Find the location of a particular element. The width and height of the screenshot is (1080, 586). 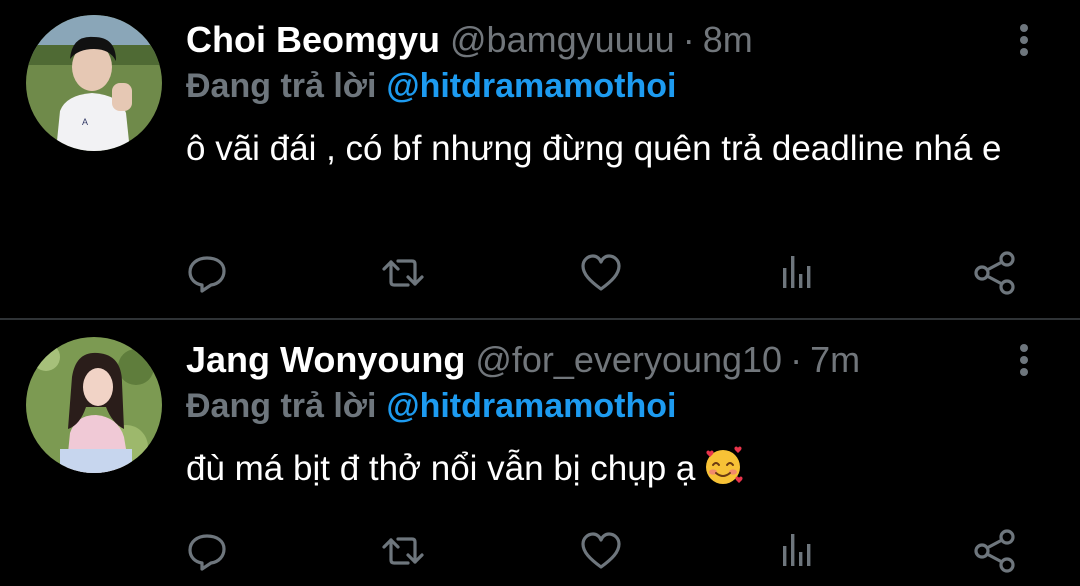

timestamp: 7m is located at coordinates (835, 359).